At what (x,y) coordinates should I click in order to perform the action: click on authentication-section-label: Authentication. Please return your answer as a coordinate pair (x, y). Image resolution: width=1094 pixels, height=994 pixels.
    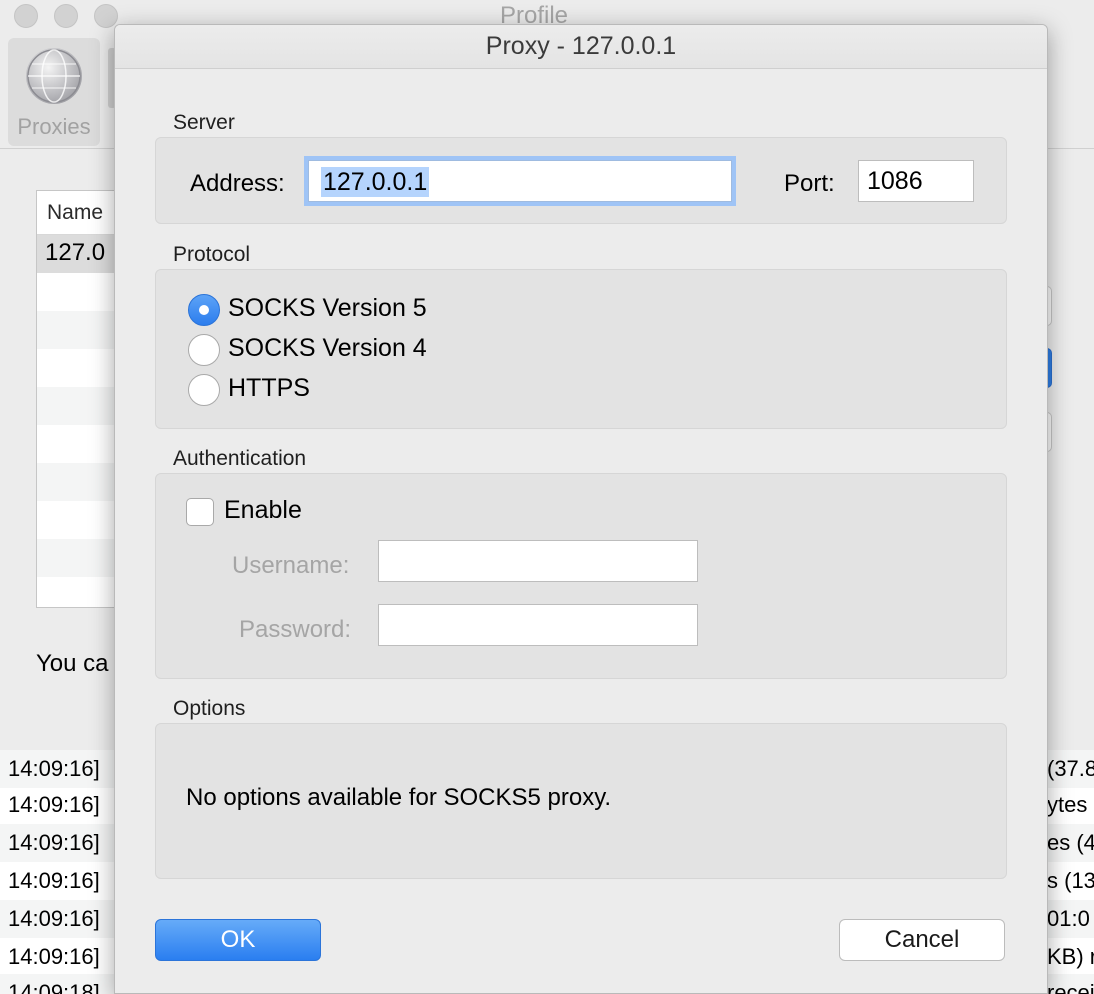
    Looking at the image, I should click on (240, 458).